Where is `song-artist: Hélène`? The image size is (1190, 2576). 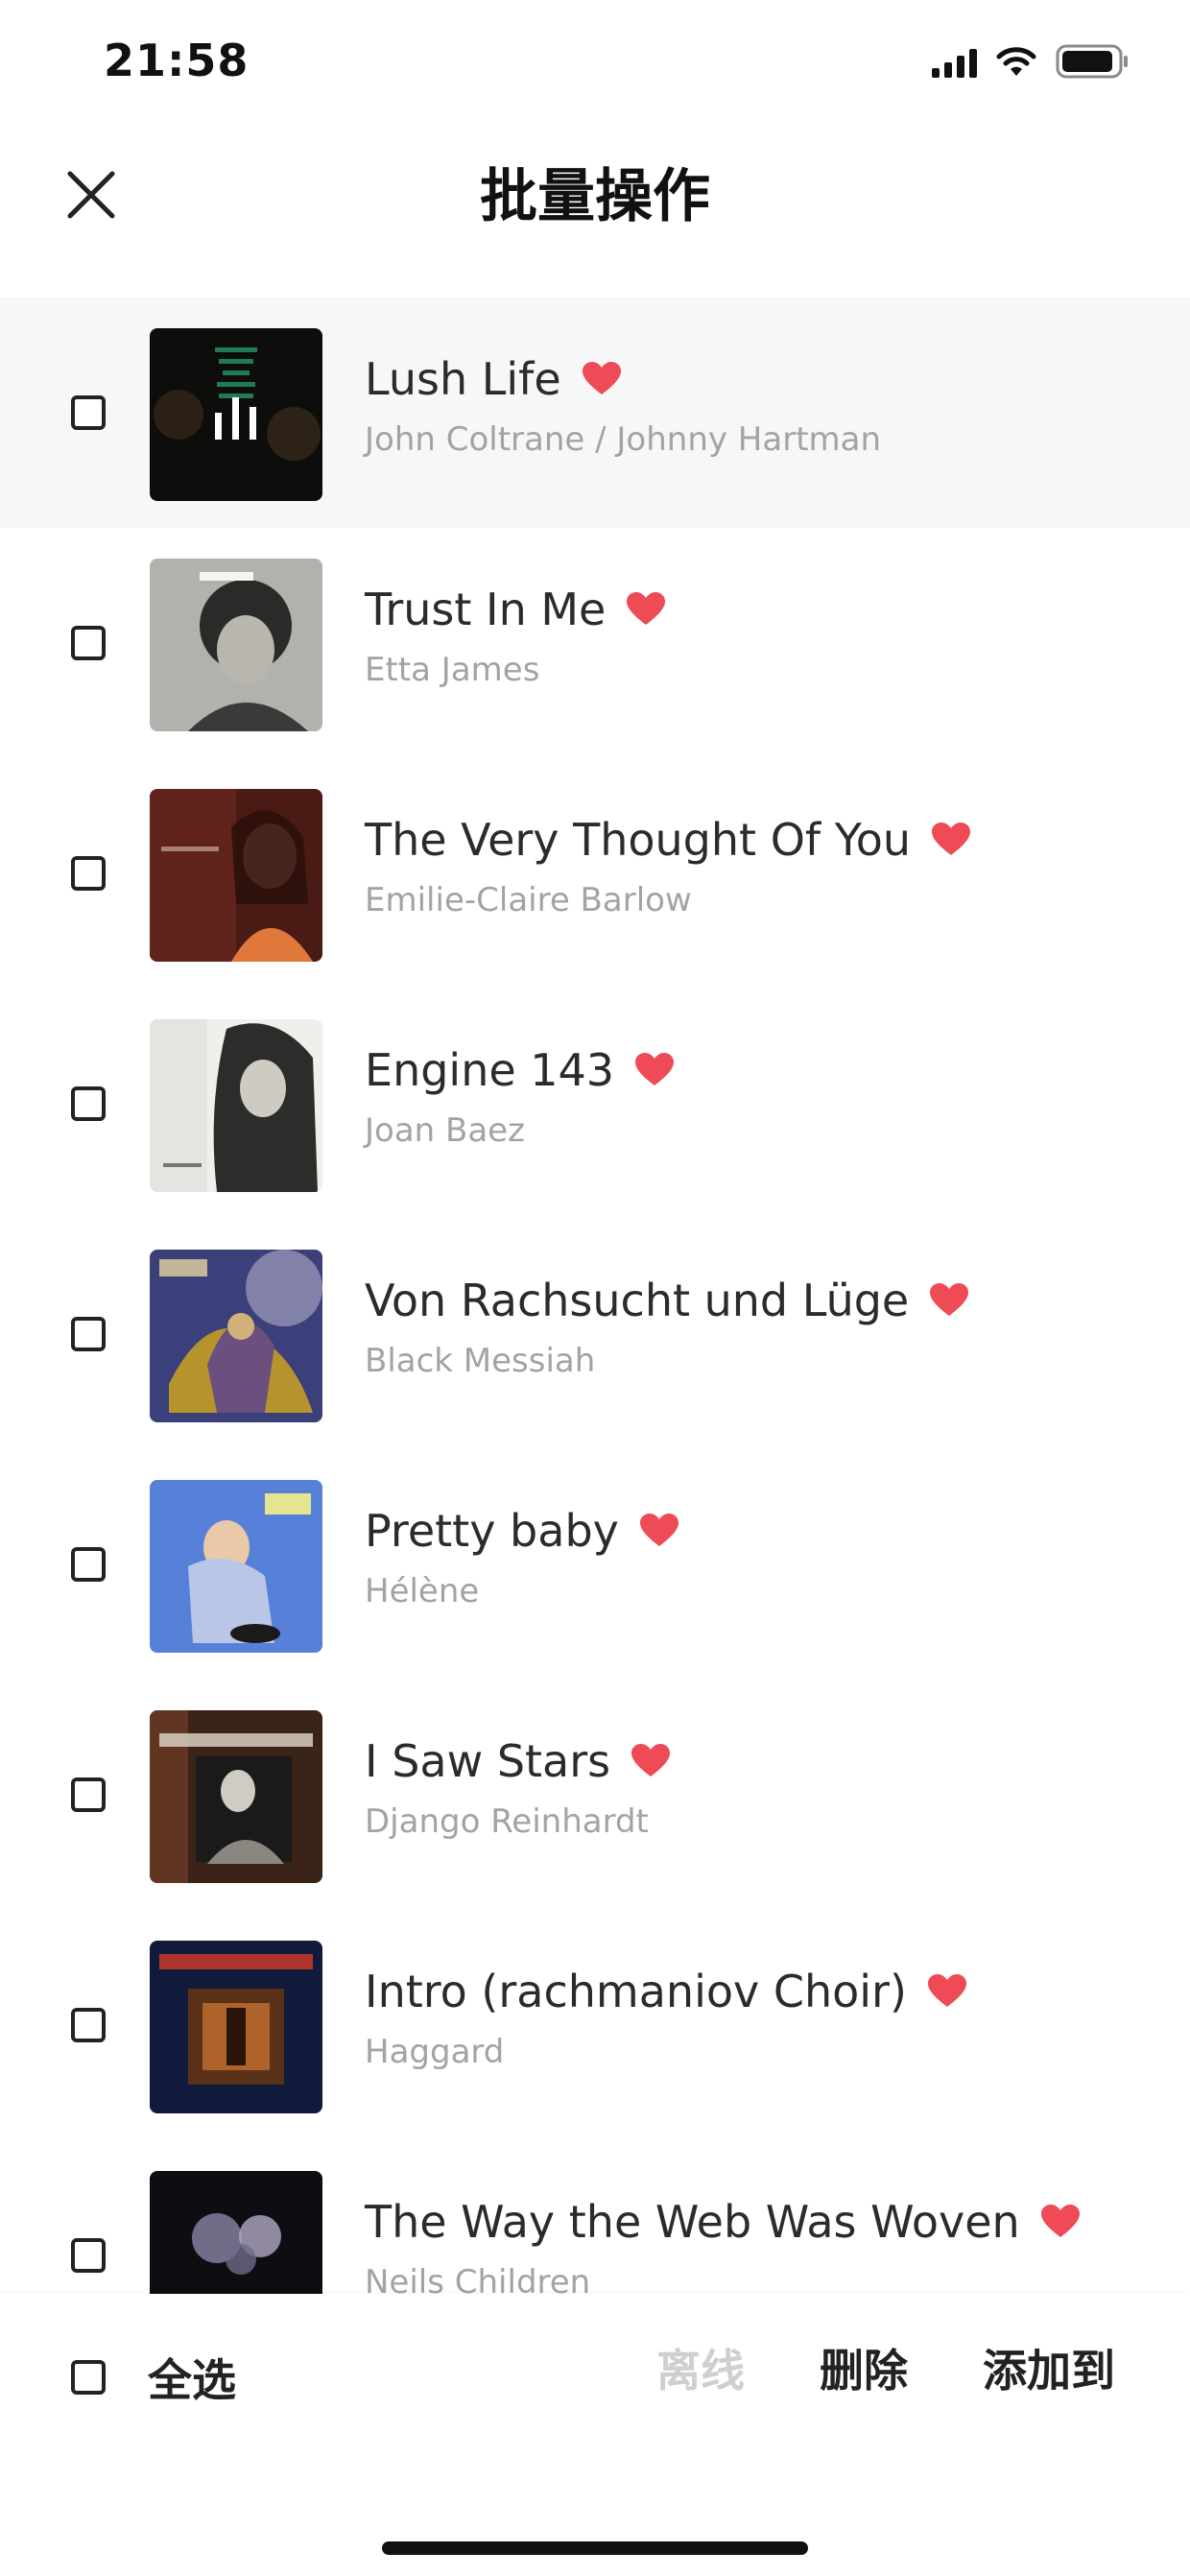
song-artist: Hélène is located at coordinates (422, 1591).